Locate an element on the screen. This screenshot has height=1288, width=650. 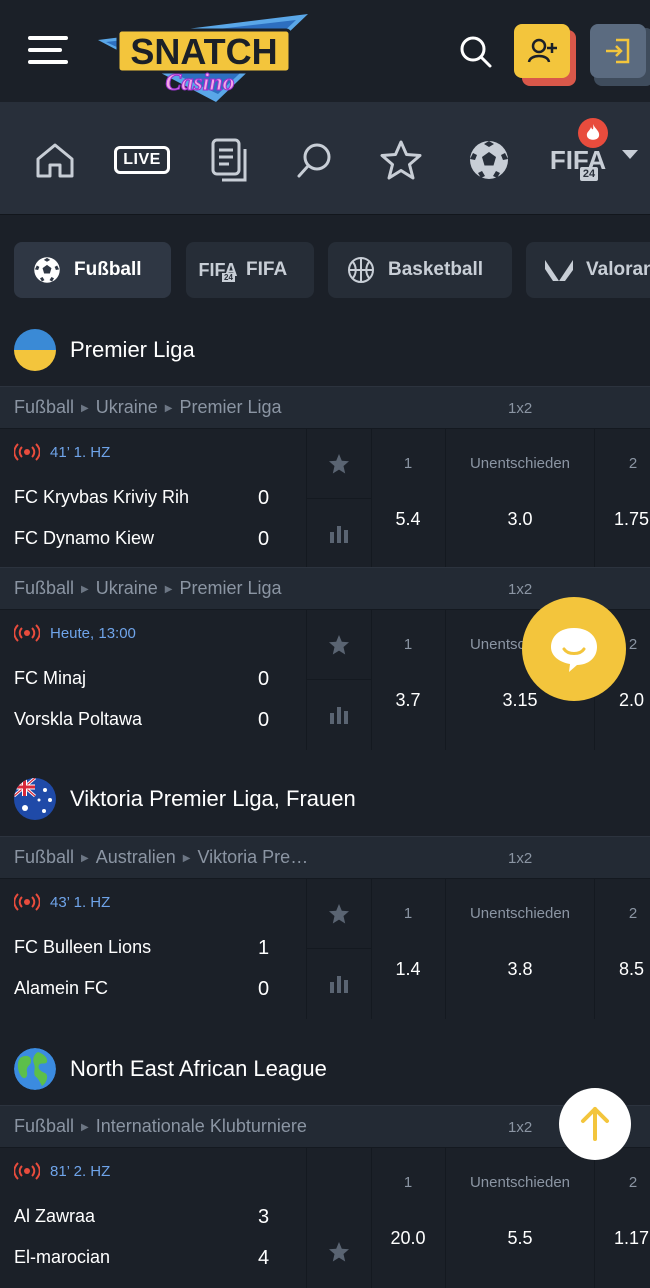
sport-tab-basketball: Basketball is located at coordinates (420, 270).